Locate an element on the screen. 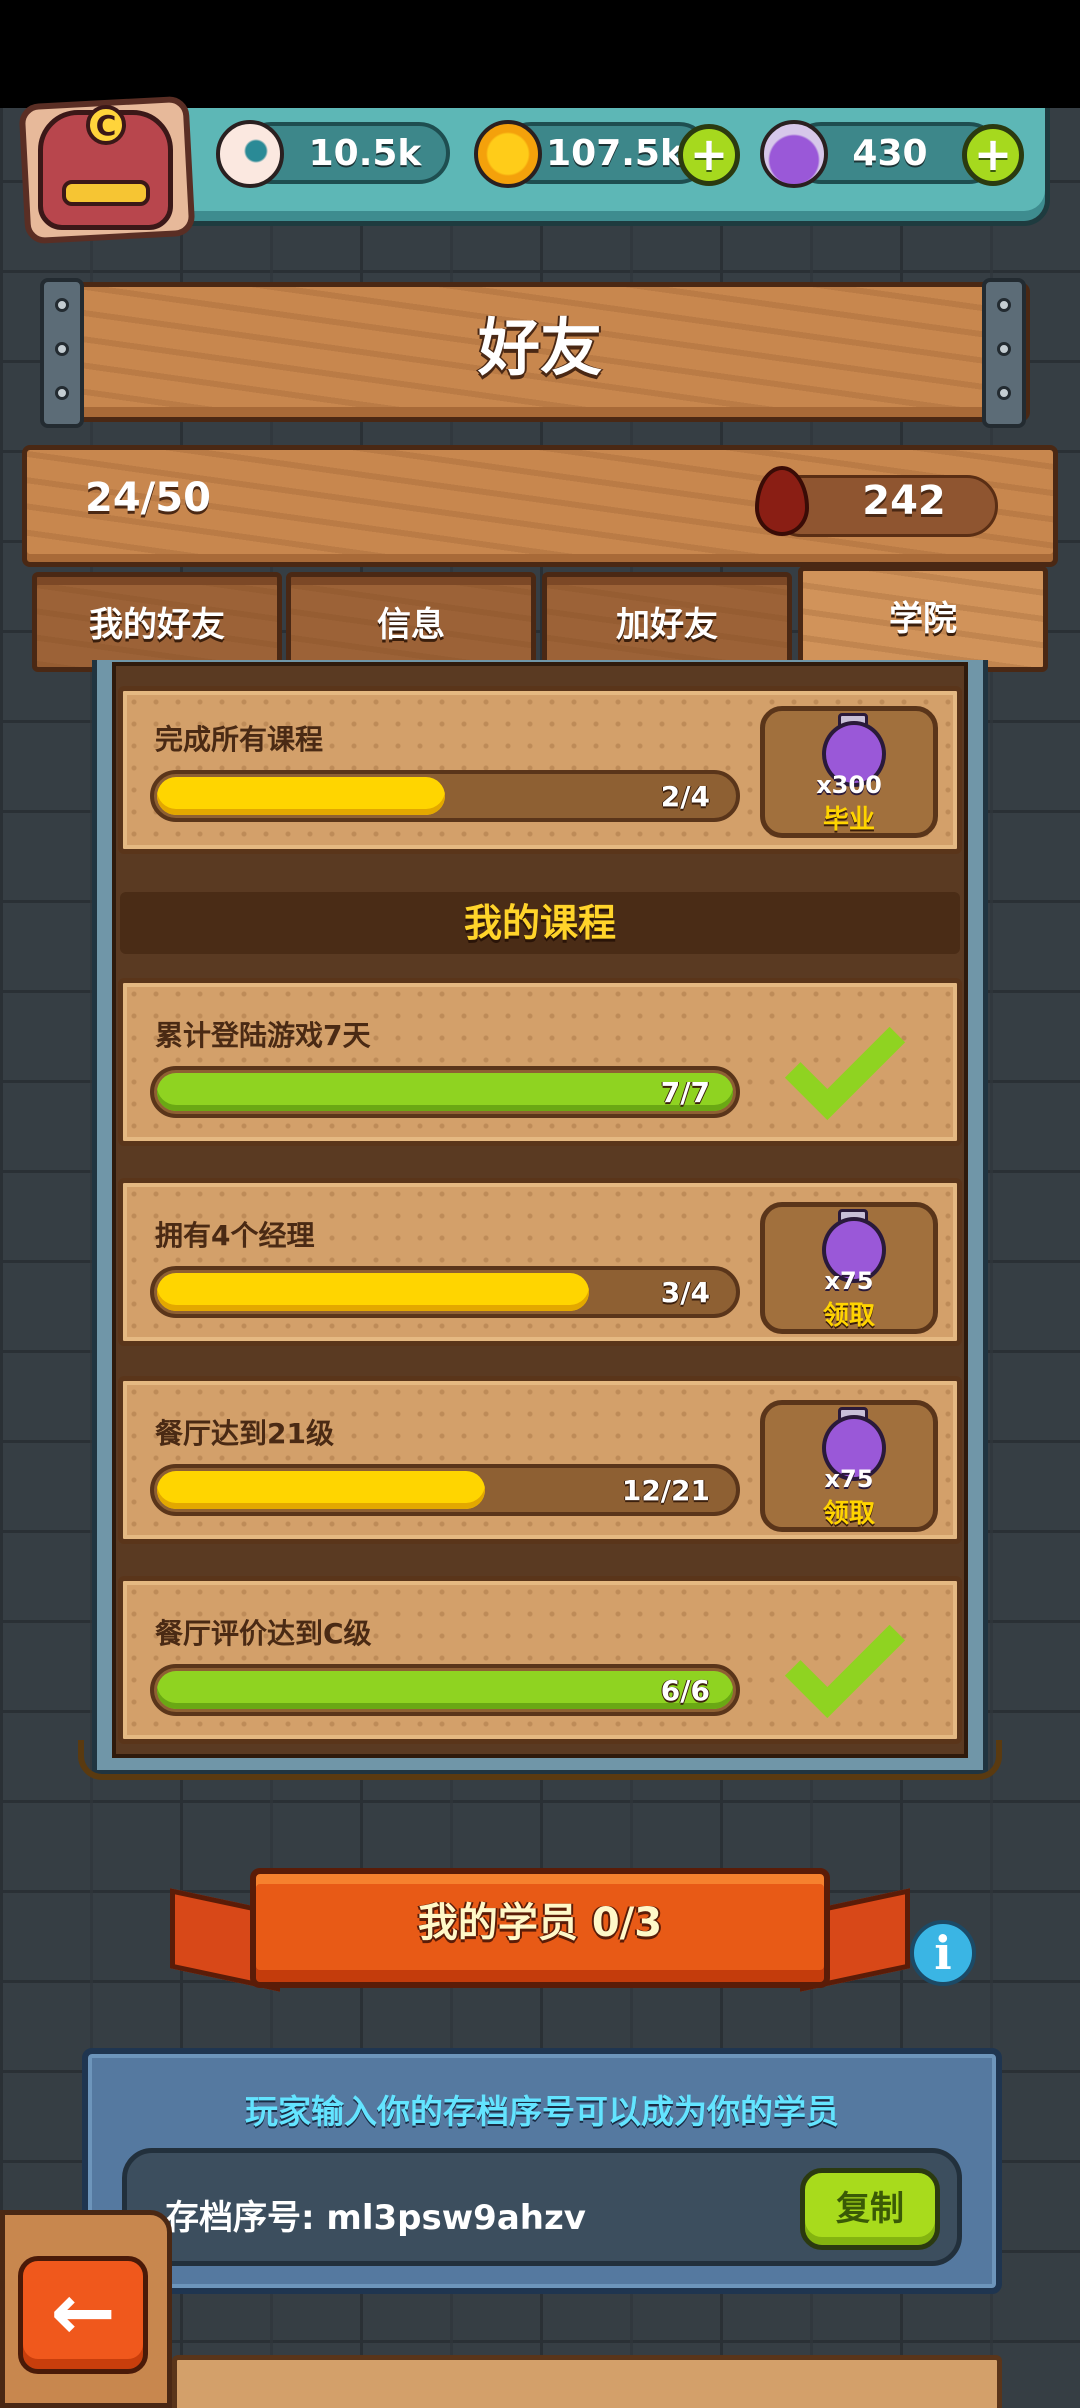 The height and width of the screenshot is (2408, 1080). tab-my-friends: 我的好友 is located at coordinates (157, 622).